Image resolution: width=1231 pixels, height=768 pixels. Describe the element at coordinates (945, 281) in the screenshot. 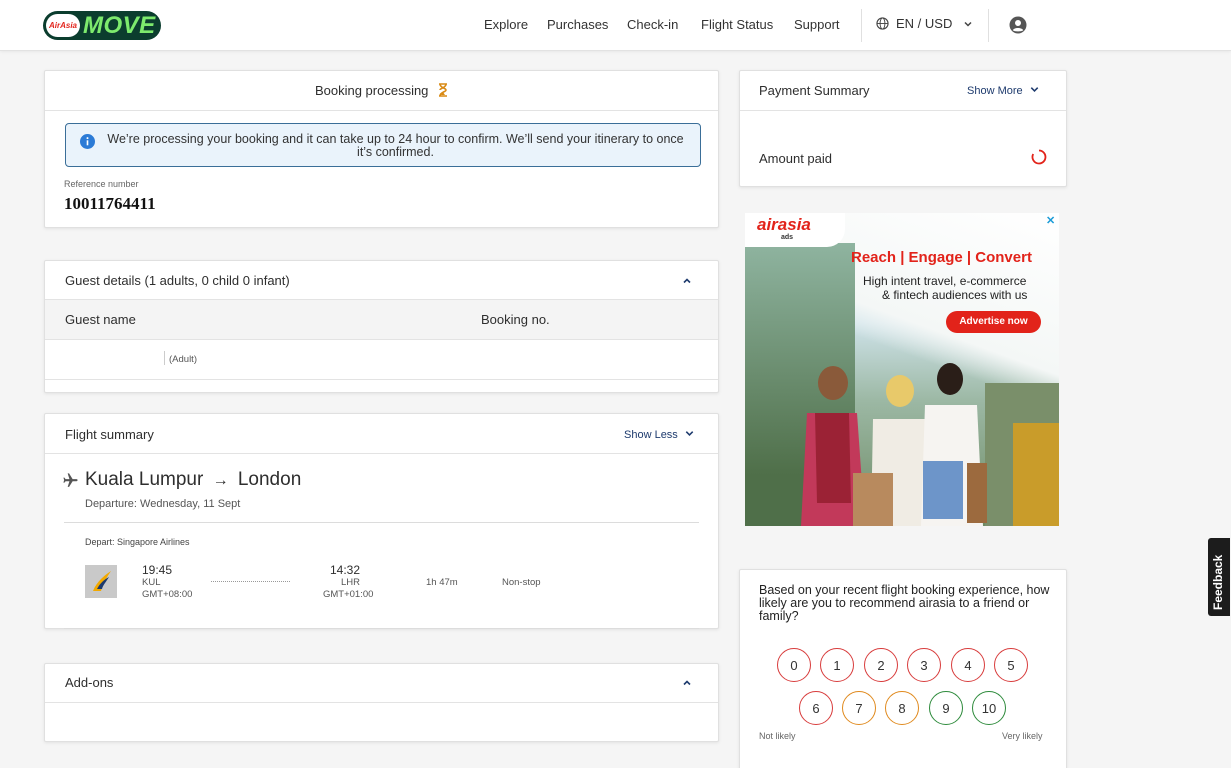

I see `ad-body-line1: High intent travel, e-commerce` at that location.